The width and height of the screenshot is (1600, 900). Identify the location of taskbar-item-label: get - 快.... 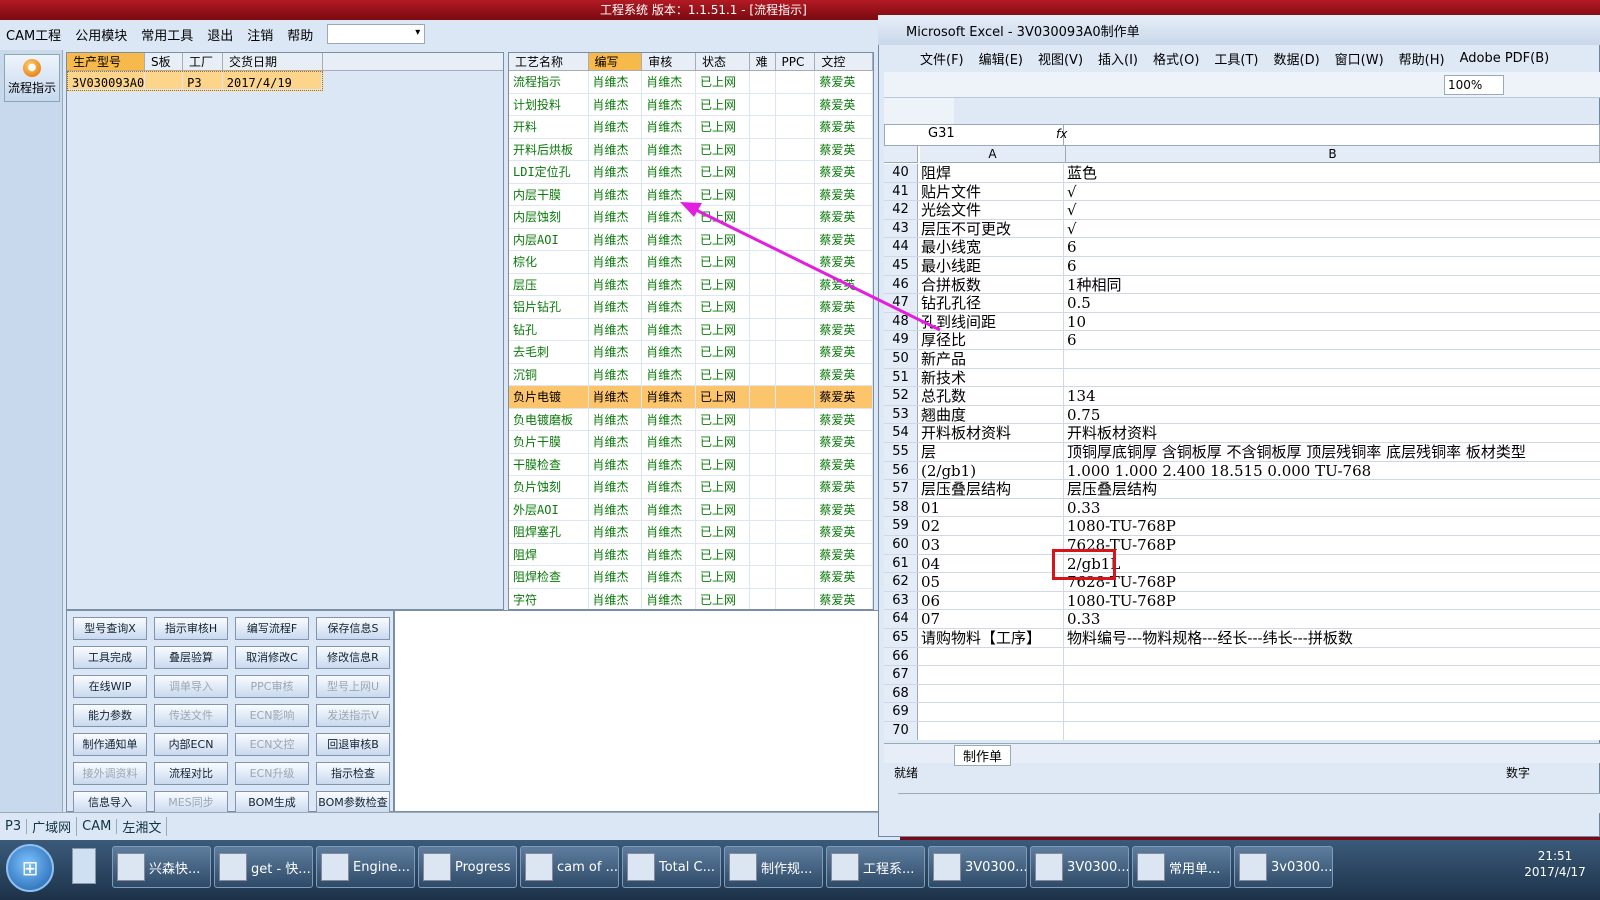
(281, 869).